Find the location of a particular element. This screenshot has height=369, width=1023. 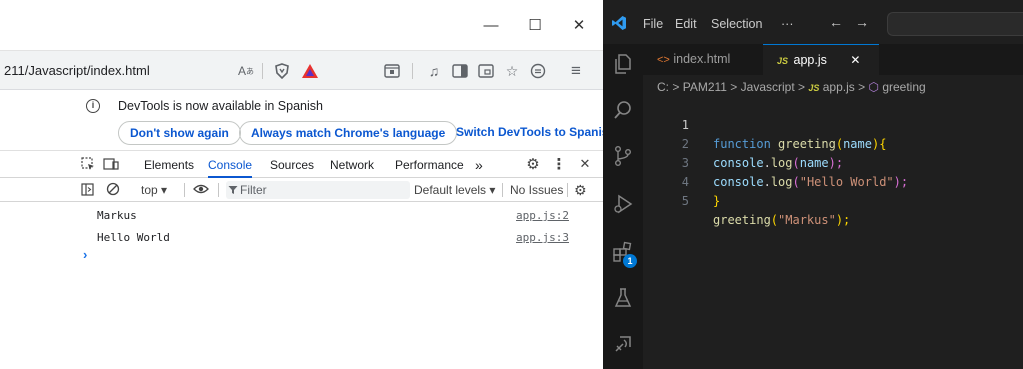

settings-gear-icon: ⚙ is located at coordinates (533, 164).